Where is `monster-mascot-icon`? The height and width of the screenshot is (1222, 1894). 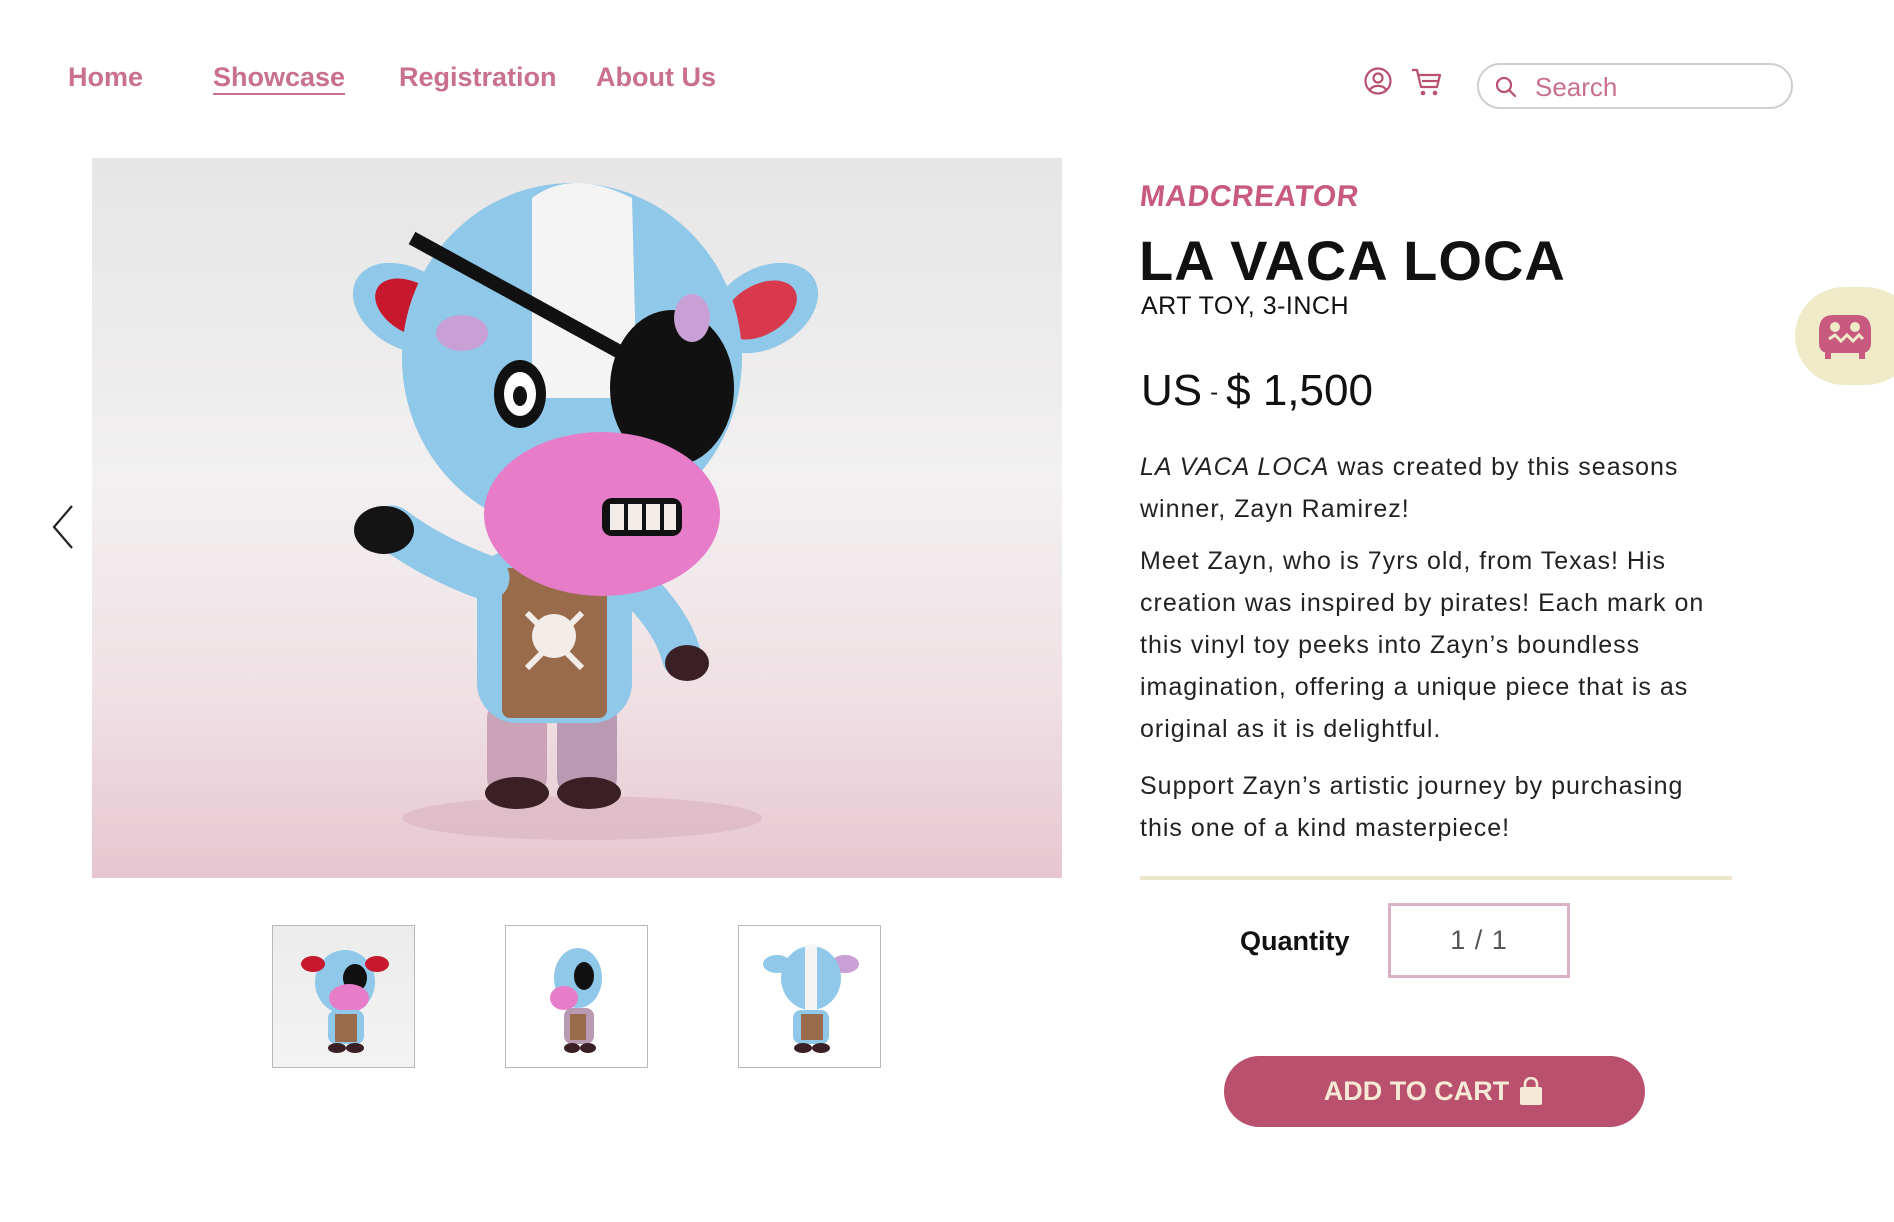 monster-mascot-icon is located at coordinates (1845, 337).